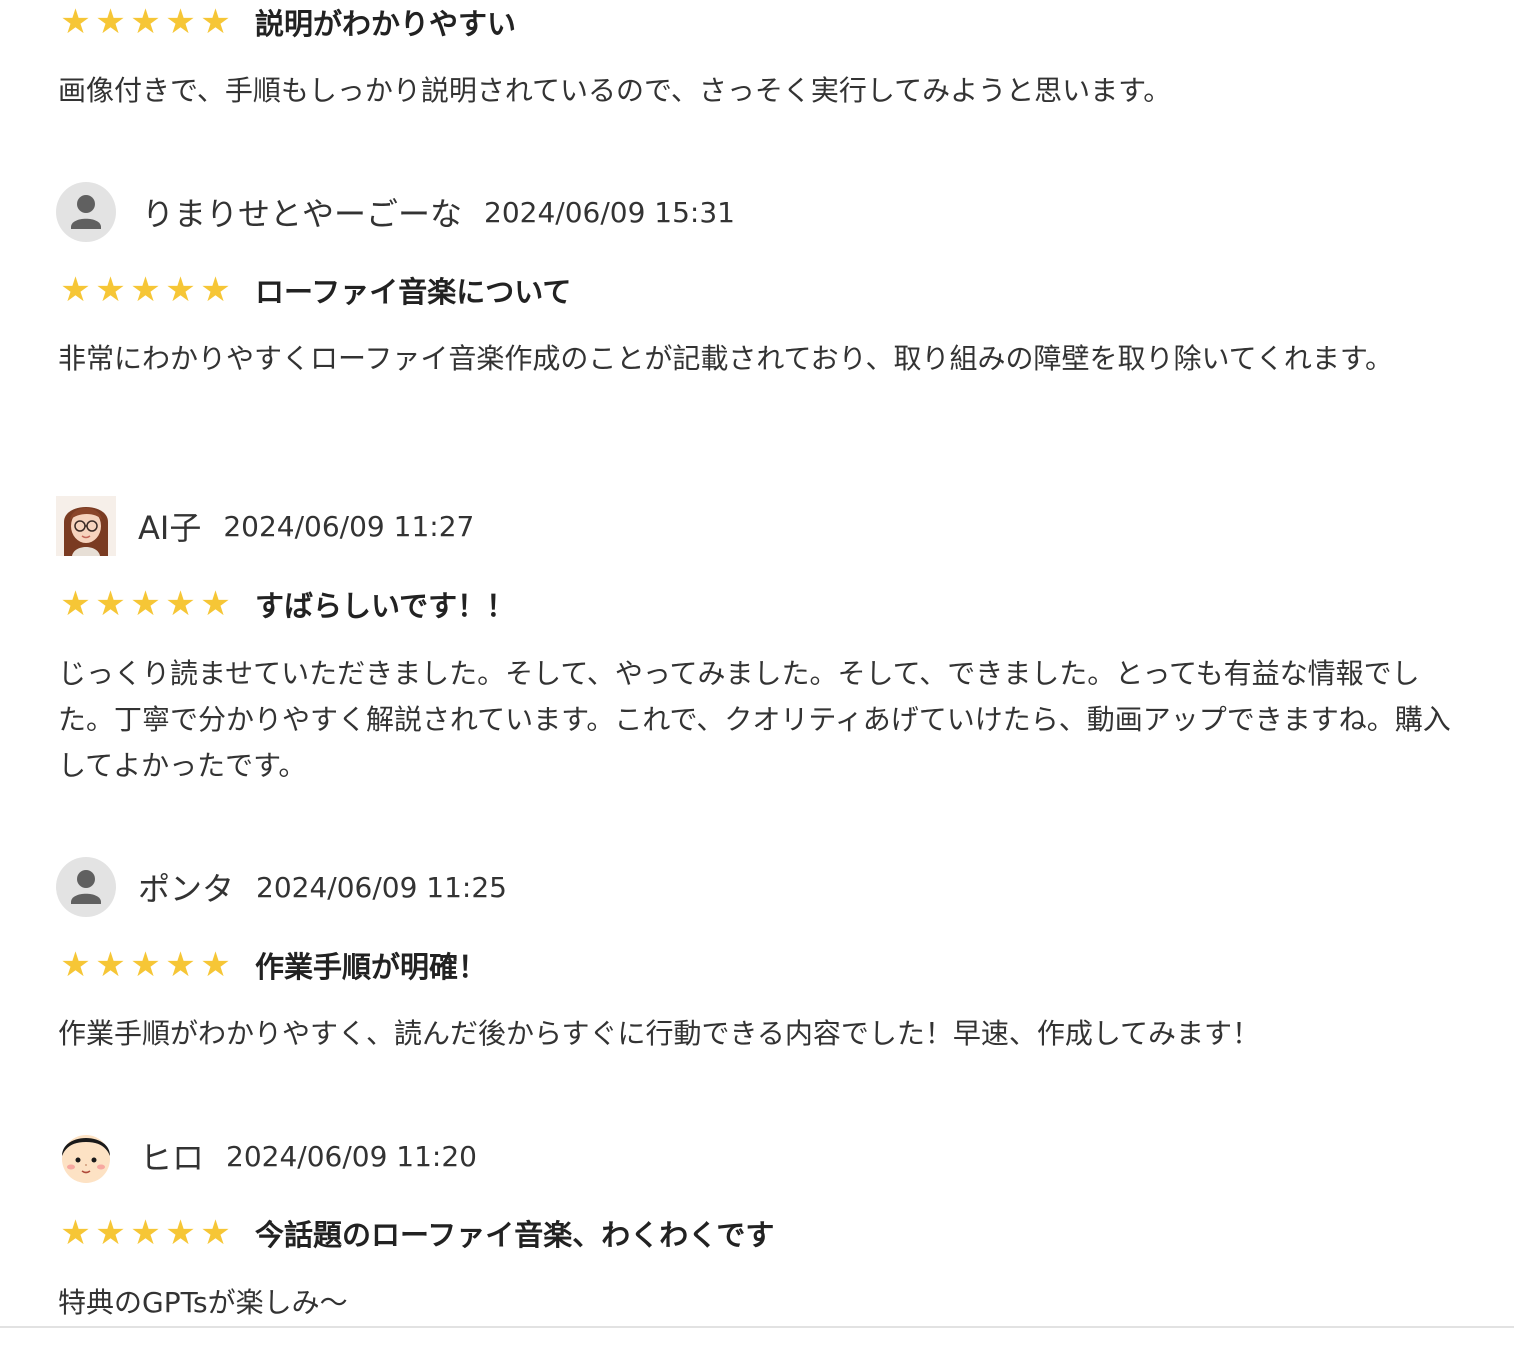  I want to click on review-date: 2024/06/09 11:25, so click(381, 887).